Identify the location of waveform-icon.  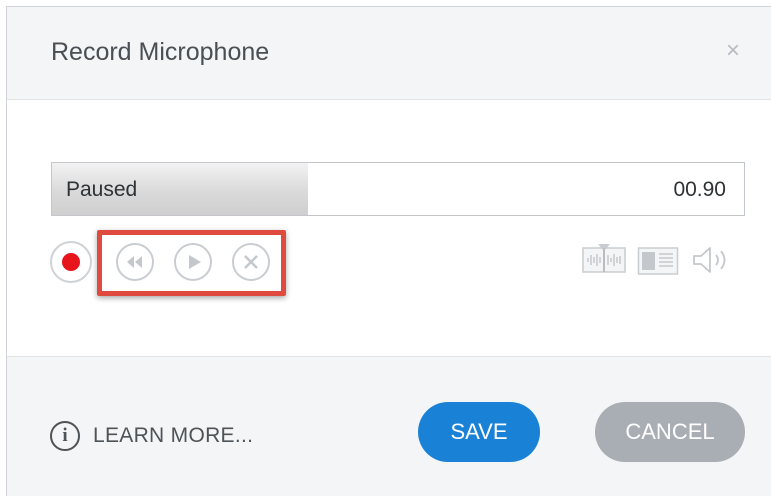
(604, 260).